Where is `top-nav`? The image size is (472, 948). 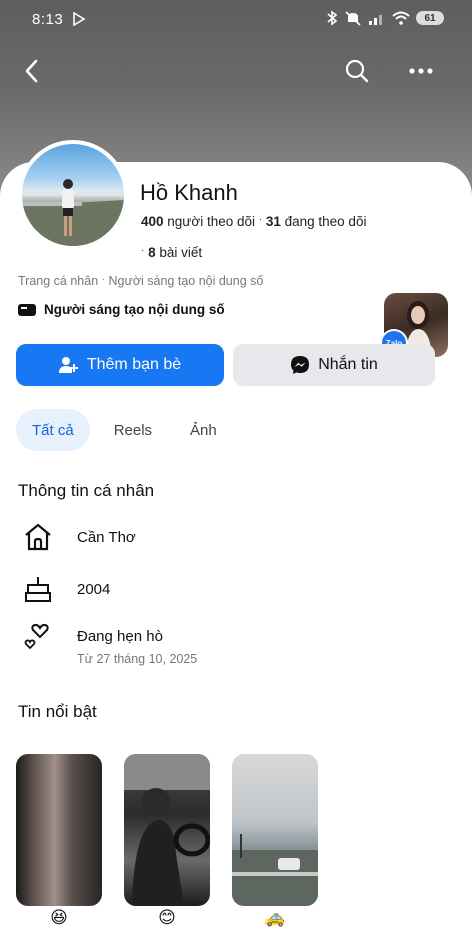
top-nav is located at coordinates (236, 72).